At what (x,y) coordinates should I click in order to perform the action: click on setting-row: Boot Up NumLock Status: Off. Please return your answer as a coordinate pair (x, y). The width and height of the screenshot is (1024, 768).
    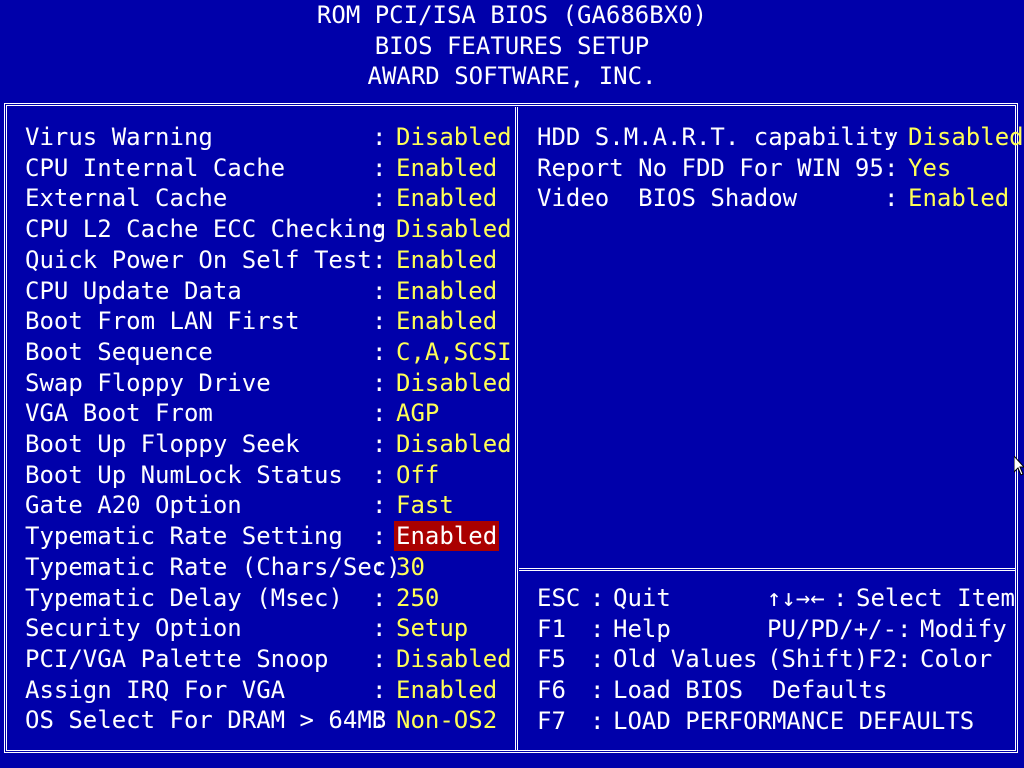
    Looking at the image, I should click on (257, 475).